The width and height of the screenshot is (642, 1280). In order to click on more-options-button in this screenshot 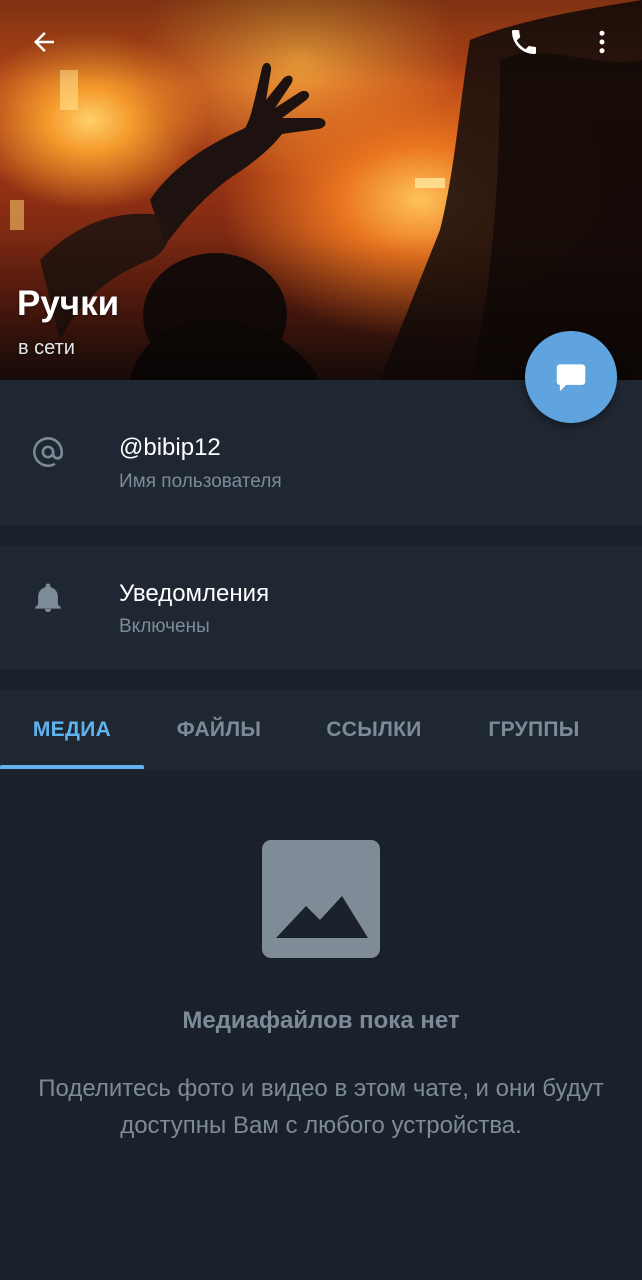, I will do `click(602, 42)`.